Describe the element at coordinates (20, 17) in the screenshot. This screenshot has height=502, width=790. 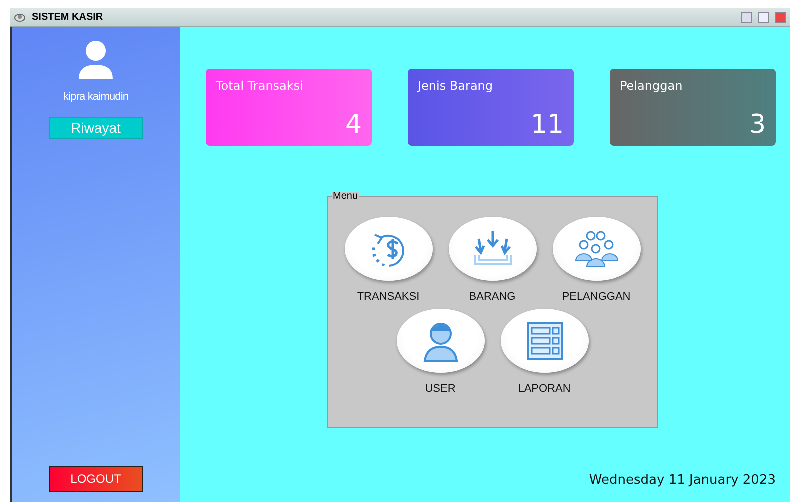
I see `app-icon` at that location.